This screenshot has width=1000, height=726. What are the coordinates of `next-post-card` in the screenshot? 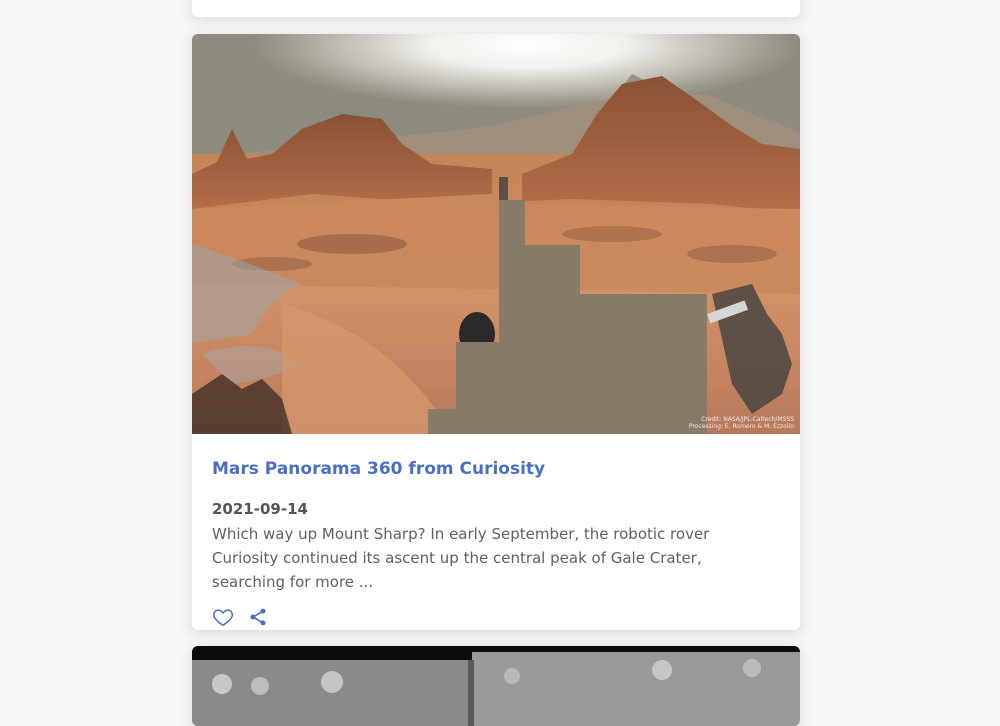 It's located at (496, 686).